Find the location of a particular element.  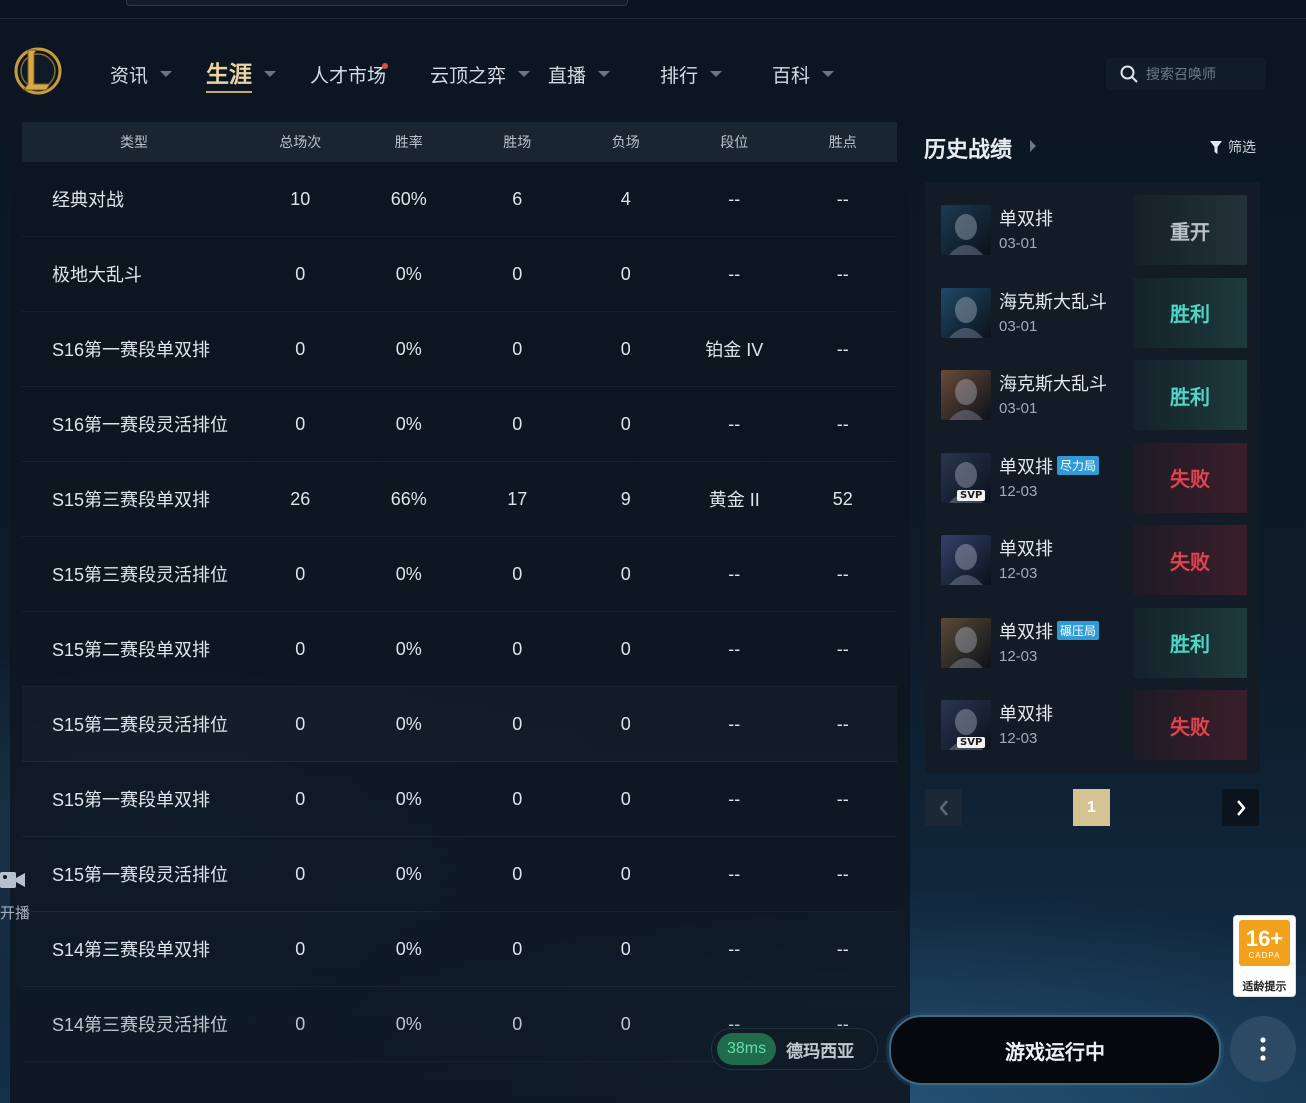

match-date: 03-01 is located at coordinates (1018, 243).